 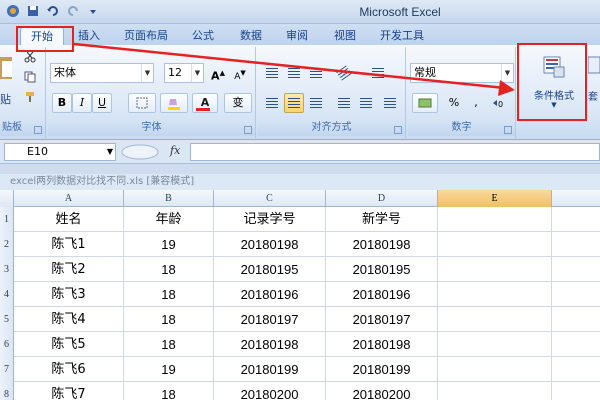 I want to click on cell-a: 陈飞2, so click(x=69, y=269).